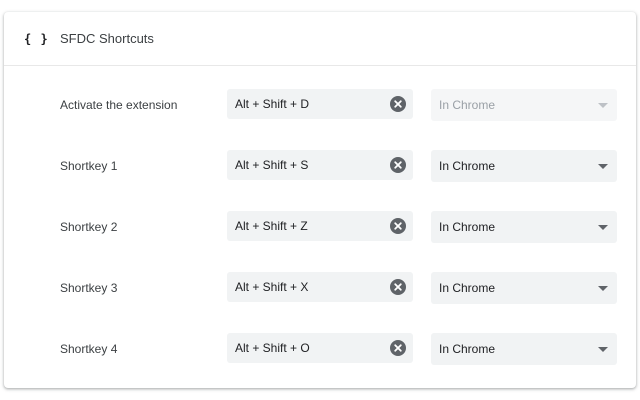 The height and width of the screenshot is (400, 640). I want to click on shortcut-value: Alt + Shift + X, so click(272, 287).